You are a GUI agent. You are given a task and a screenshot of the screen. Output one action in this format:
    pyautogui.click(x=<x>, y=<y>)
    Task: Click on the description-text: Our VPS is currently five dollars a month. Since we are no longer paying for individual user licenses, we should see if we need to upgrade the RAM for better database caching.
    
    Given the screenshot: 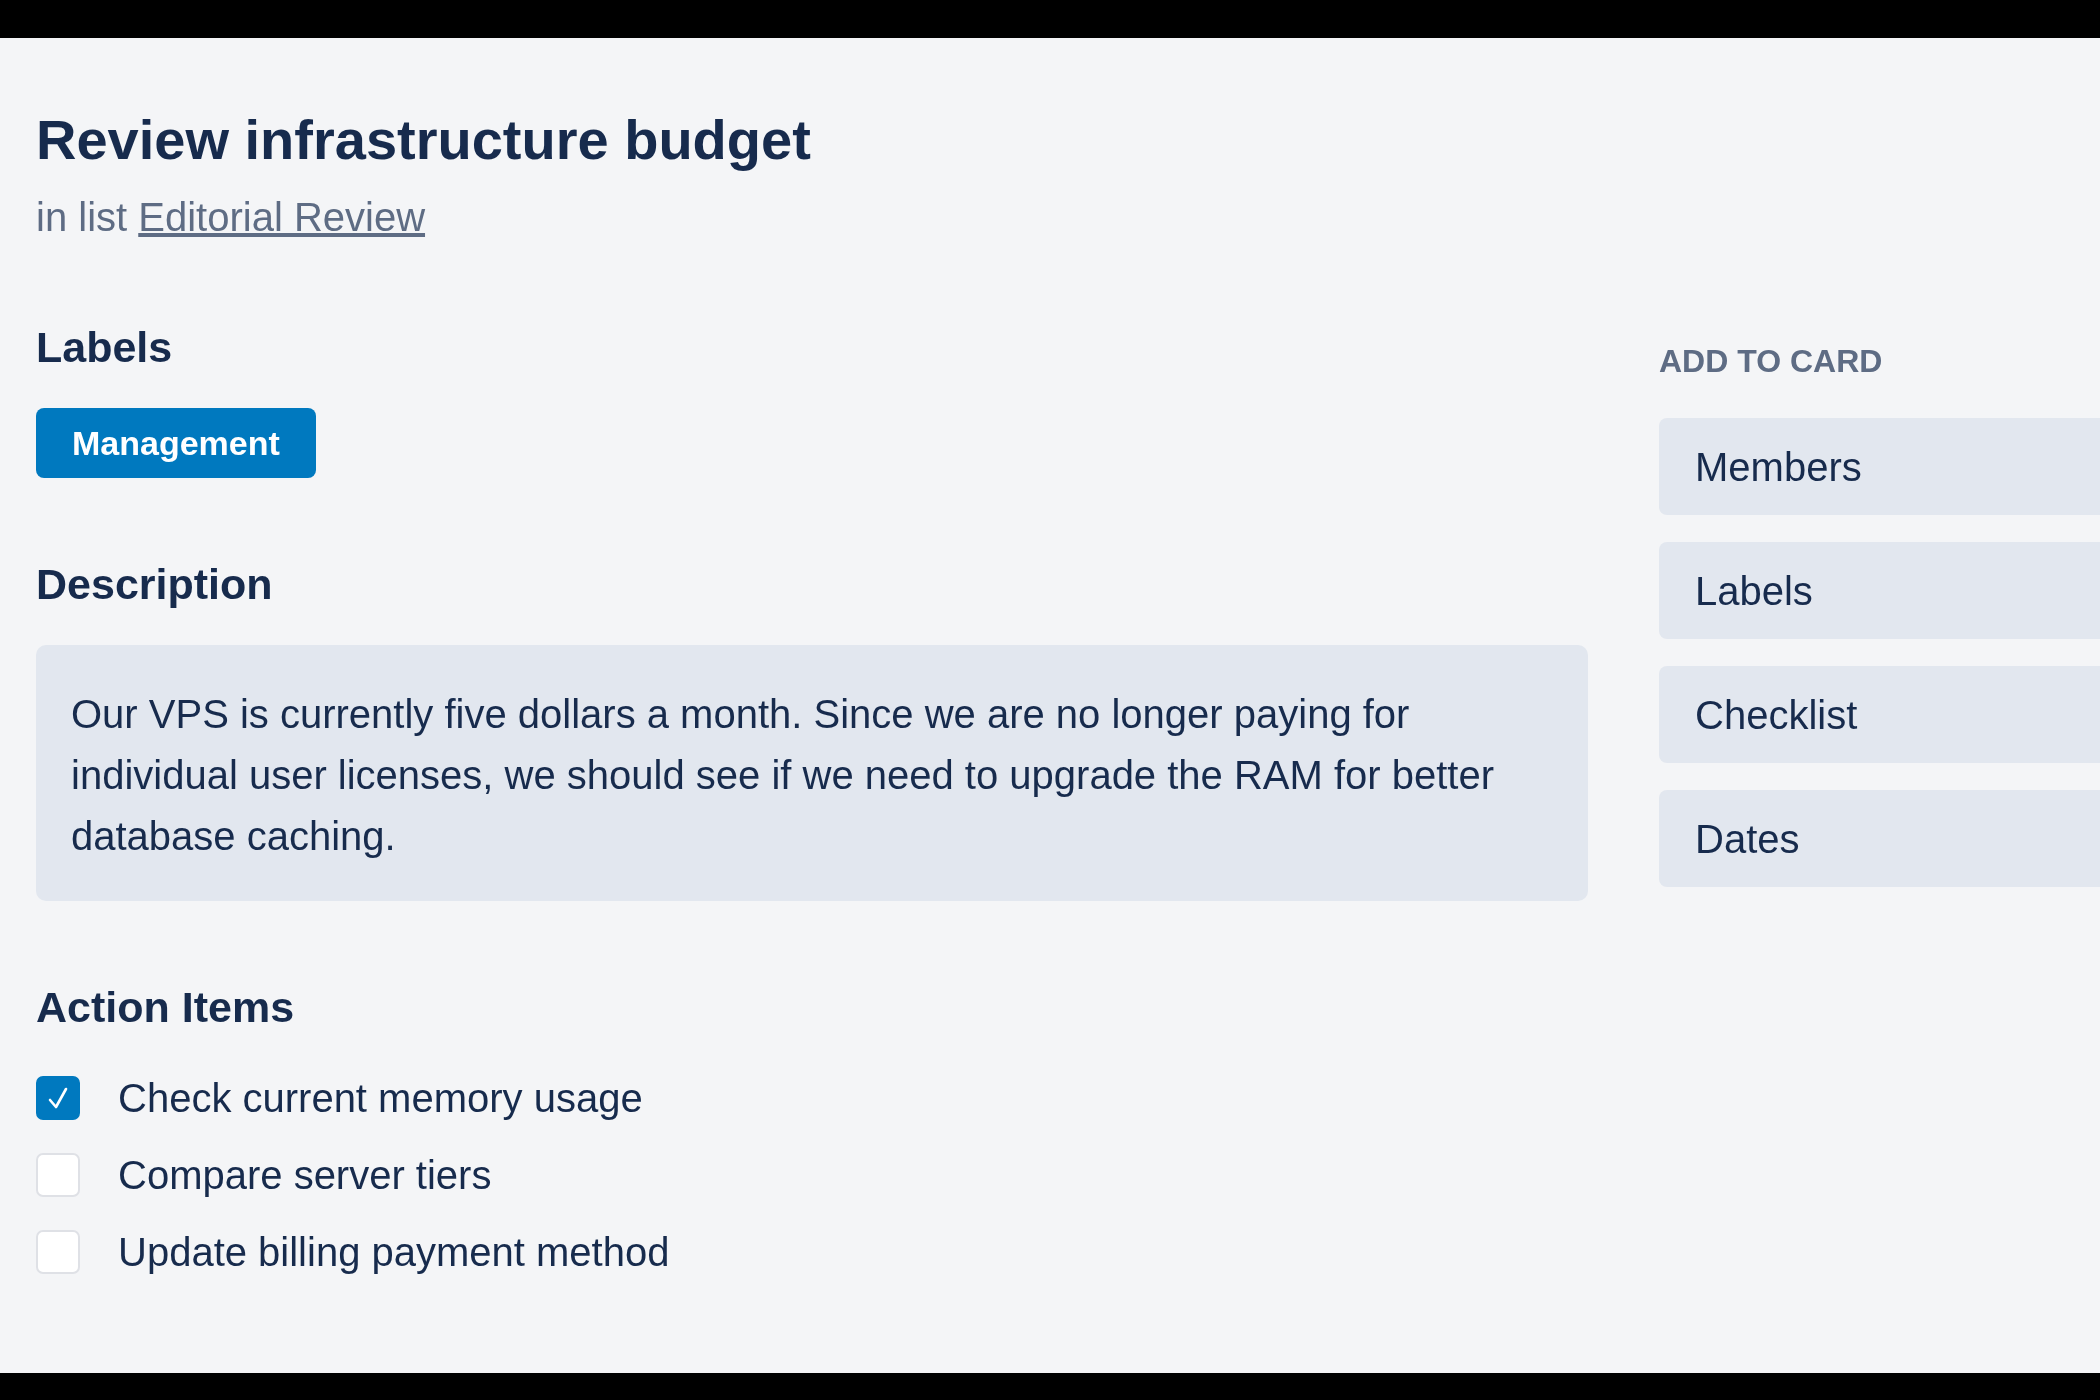 What is the action you would take?
    pyautogui.click(x=783, y=775)
    